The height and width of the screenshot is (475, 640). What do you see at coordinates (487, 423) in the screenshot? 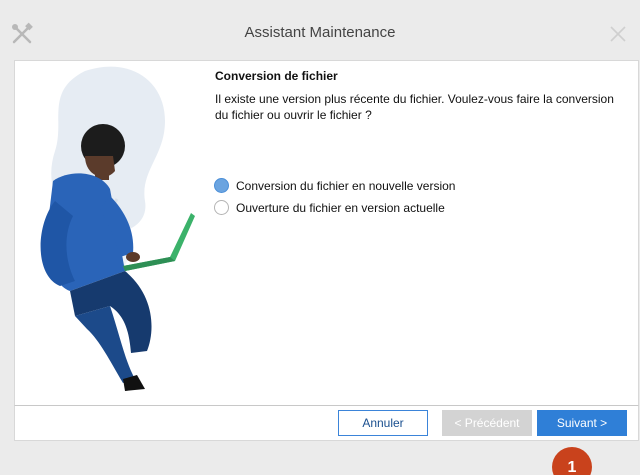
I see `previous-button: < Précédent` at bounding box center [487, 423].